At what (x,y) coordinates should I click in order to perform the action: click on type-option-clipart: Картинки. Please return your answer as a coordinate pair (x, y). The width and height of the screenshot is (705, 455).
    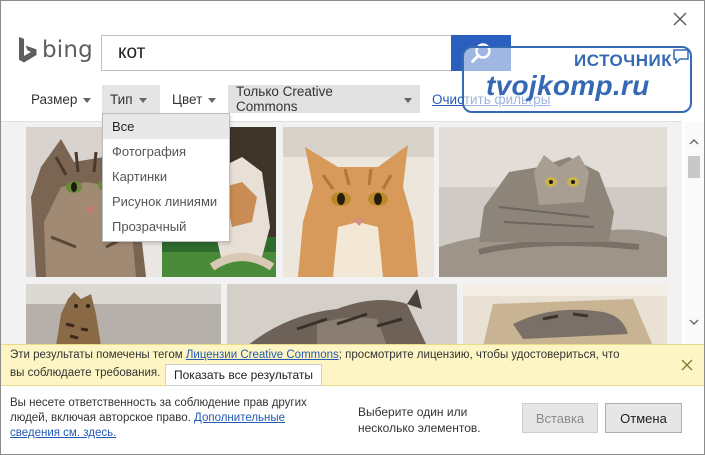
    Looking at the image, I should click on (166, 176).